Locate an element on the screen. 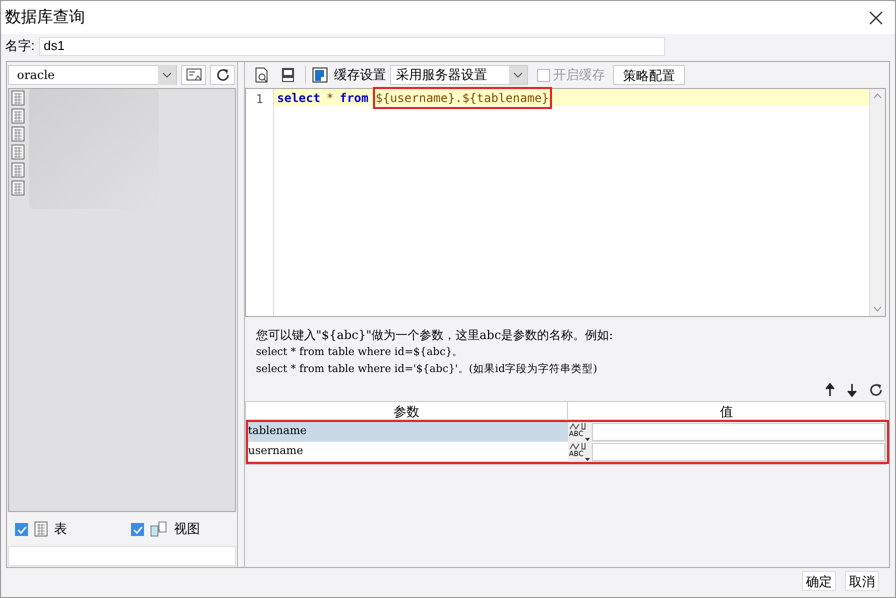 This screenshot has width=896, height=598. cache-select: 采用服务器设置 is located at coordinates (459, 75).